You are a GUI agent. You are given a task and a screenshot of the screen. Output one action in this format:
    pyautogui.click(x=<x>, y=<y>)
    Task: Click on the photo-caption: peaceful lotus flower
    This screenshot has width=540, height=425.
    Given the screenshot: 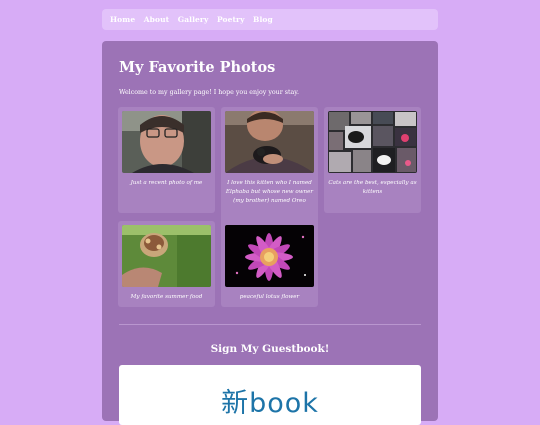 What is the action you would take?
    pyautogui.click(x=269, y=297)
    